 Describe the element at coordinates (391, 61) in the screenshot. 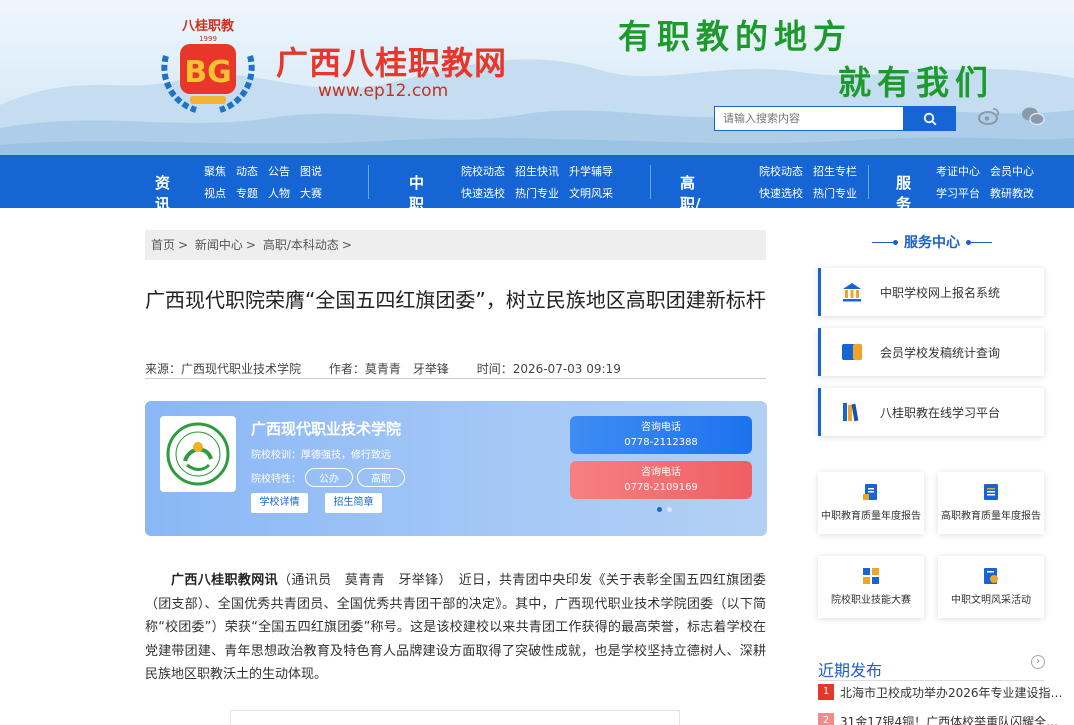

I see `site-name: 广西八桂职教网` at that location.